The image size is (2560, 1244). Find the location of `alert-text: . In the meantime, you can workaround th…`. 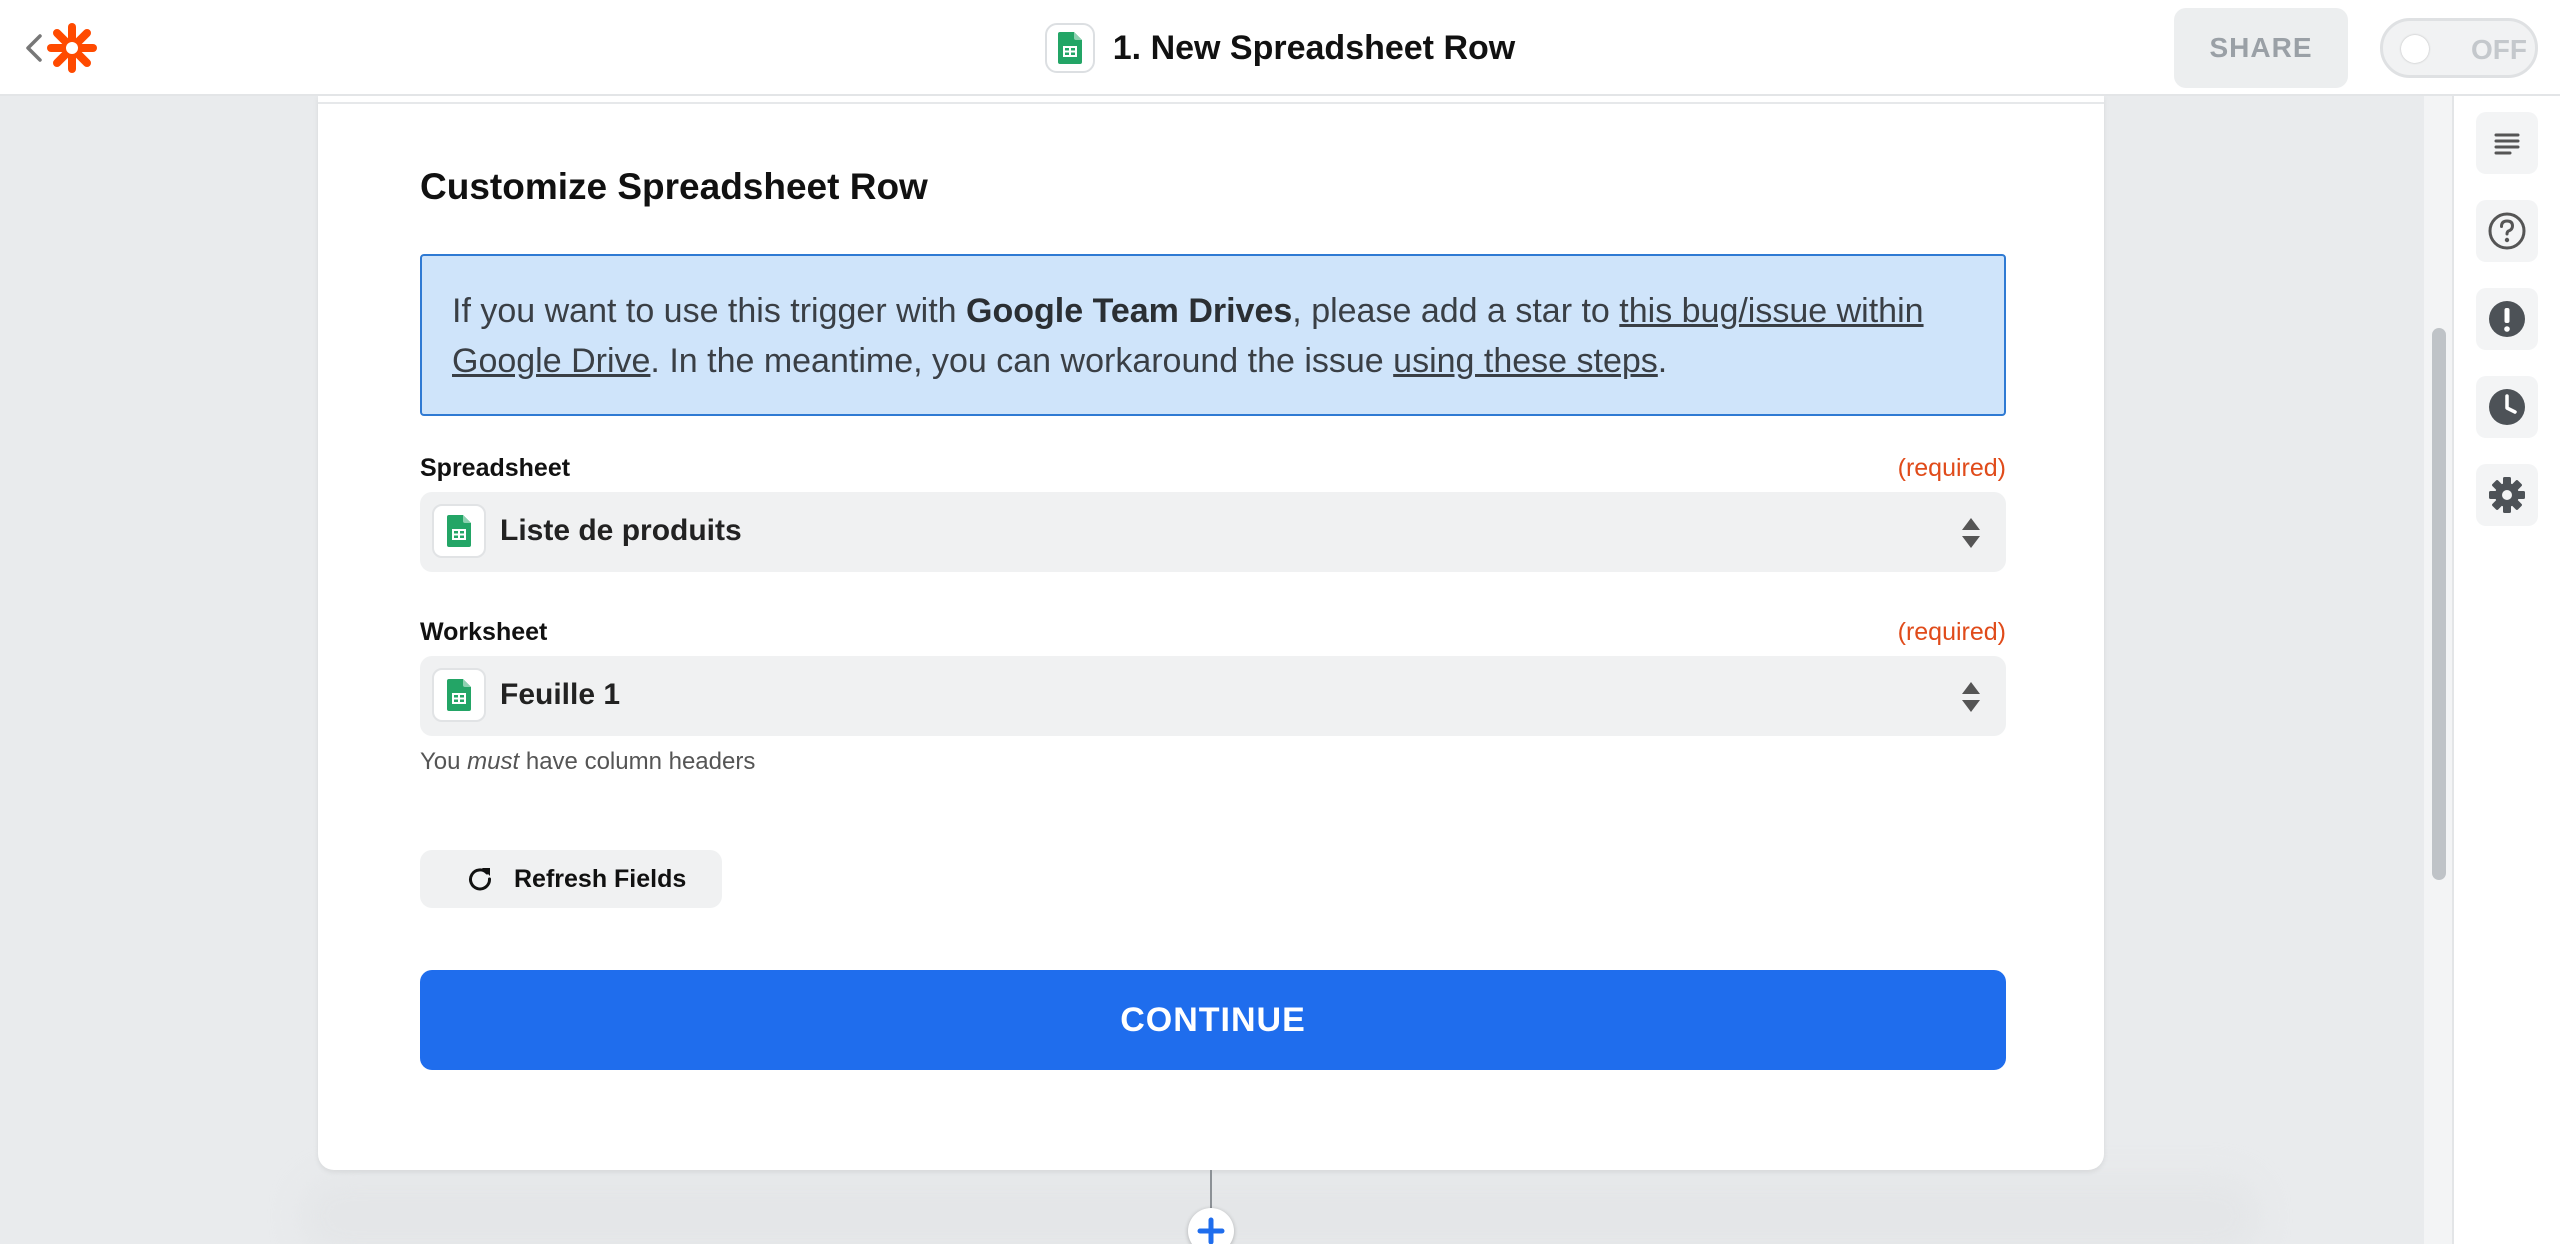

alert-text: . In the meantime, you can workaround th… is located at coordinates (1022, 361).